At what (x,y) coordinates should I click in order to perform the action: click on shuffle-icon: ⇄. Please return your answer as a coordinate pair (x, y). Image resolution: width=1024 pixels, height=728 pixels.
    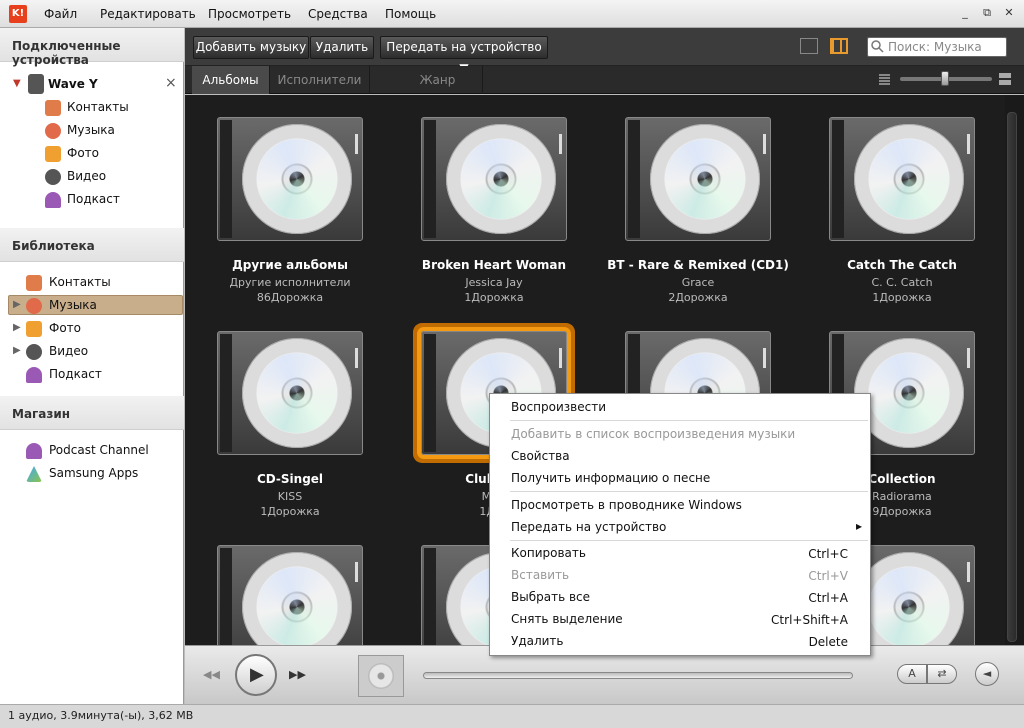
    Looking at the image, I should click on (942, 674).